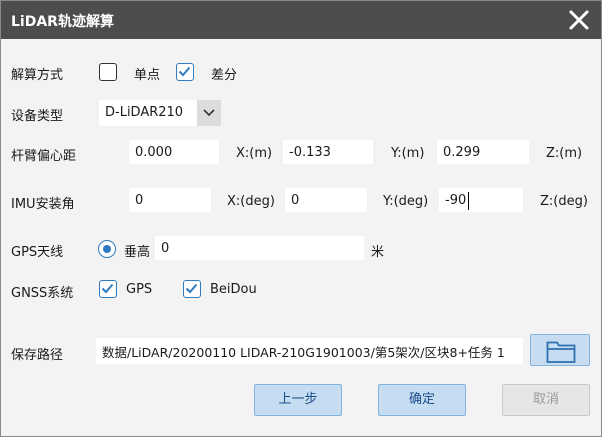 This screenshot has width=602, height=437. I want to click on imu-x-input, so click(170, 200).